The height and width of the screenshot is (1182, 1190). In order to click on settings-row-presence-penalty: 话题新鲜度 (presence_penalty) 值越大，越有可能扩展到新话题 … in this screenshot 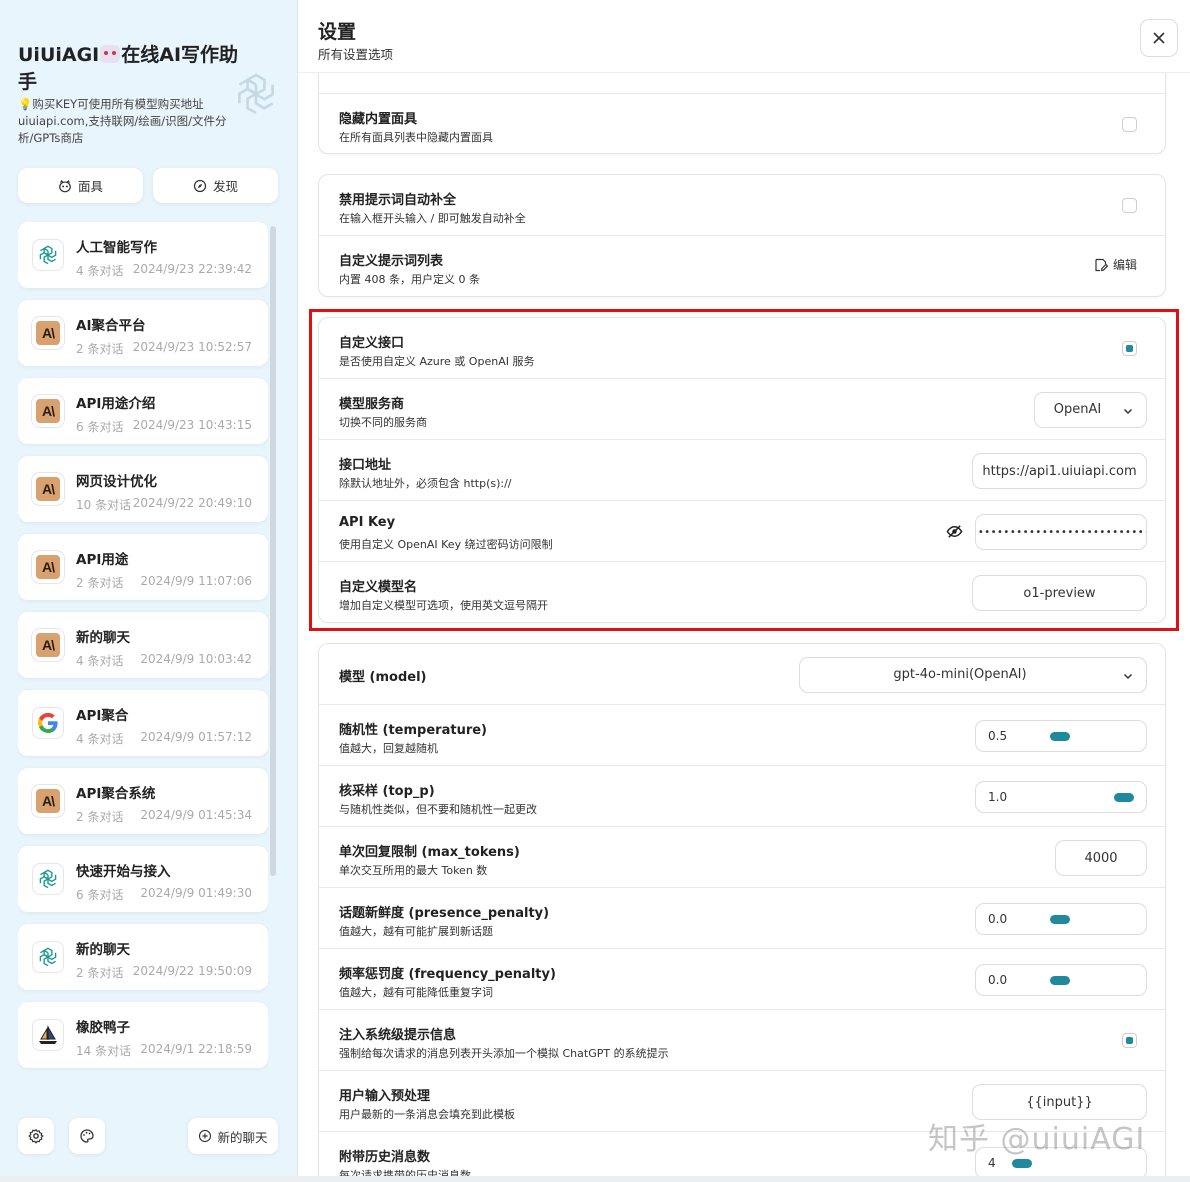, I will do `click(742, 918)`.